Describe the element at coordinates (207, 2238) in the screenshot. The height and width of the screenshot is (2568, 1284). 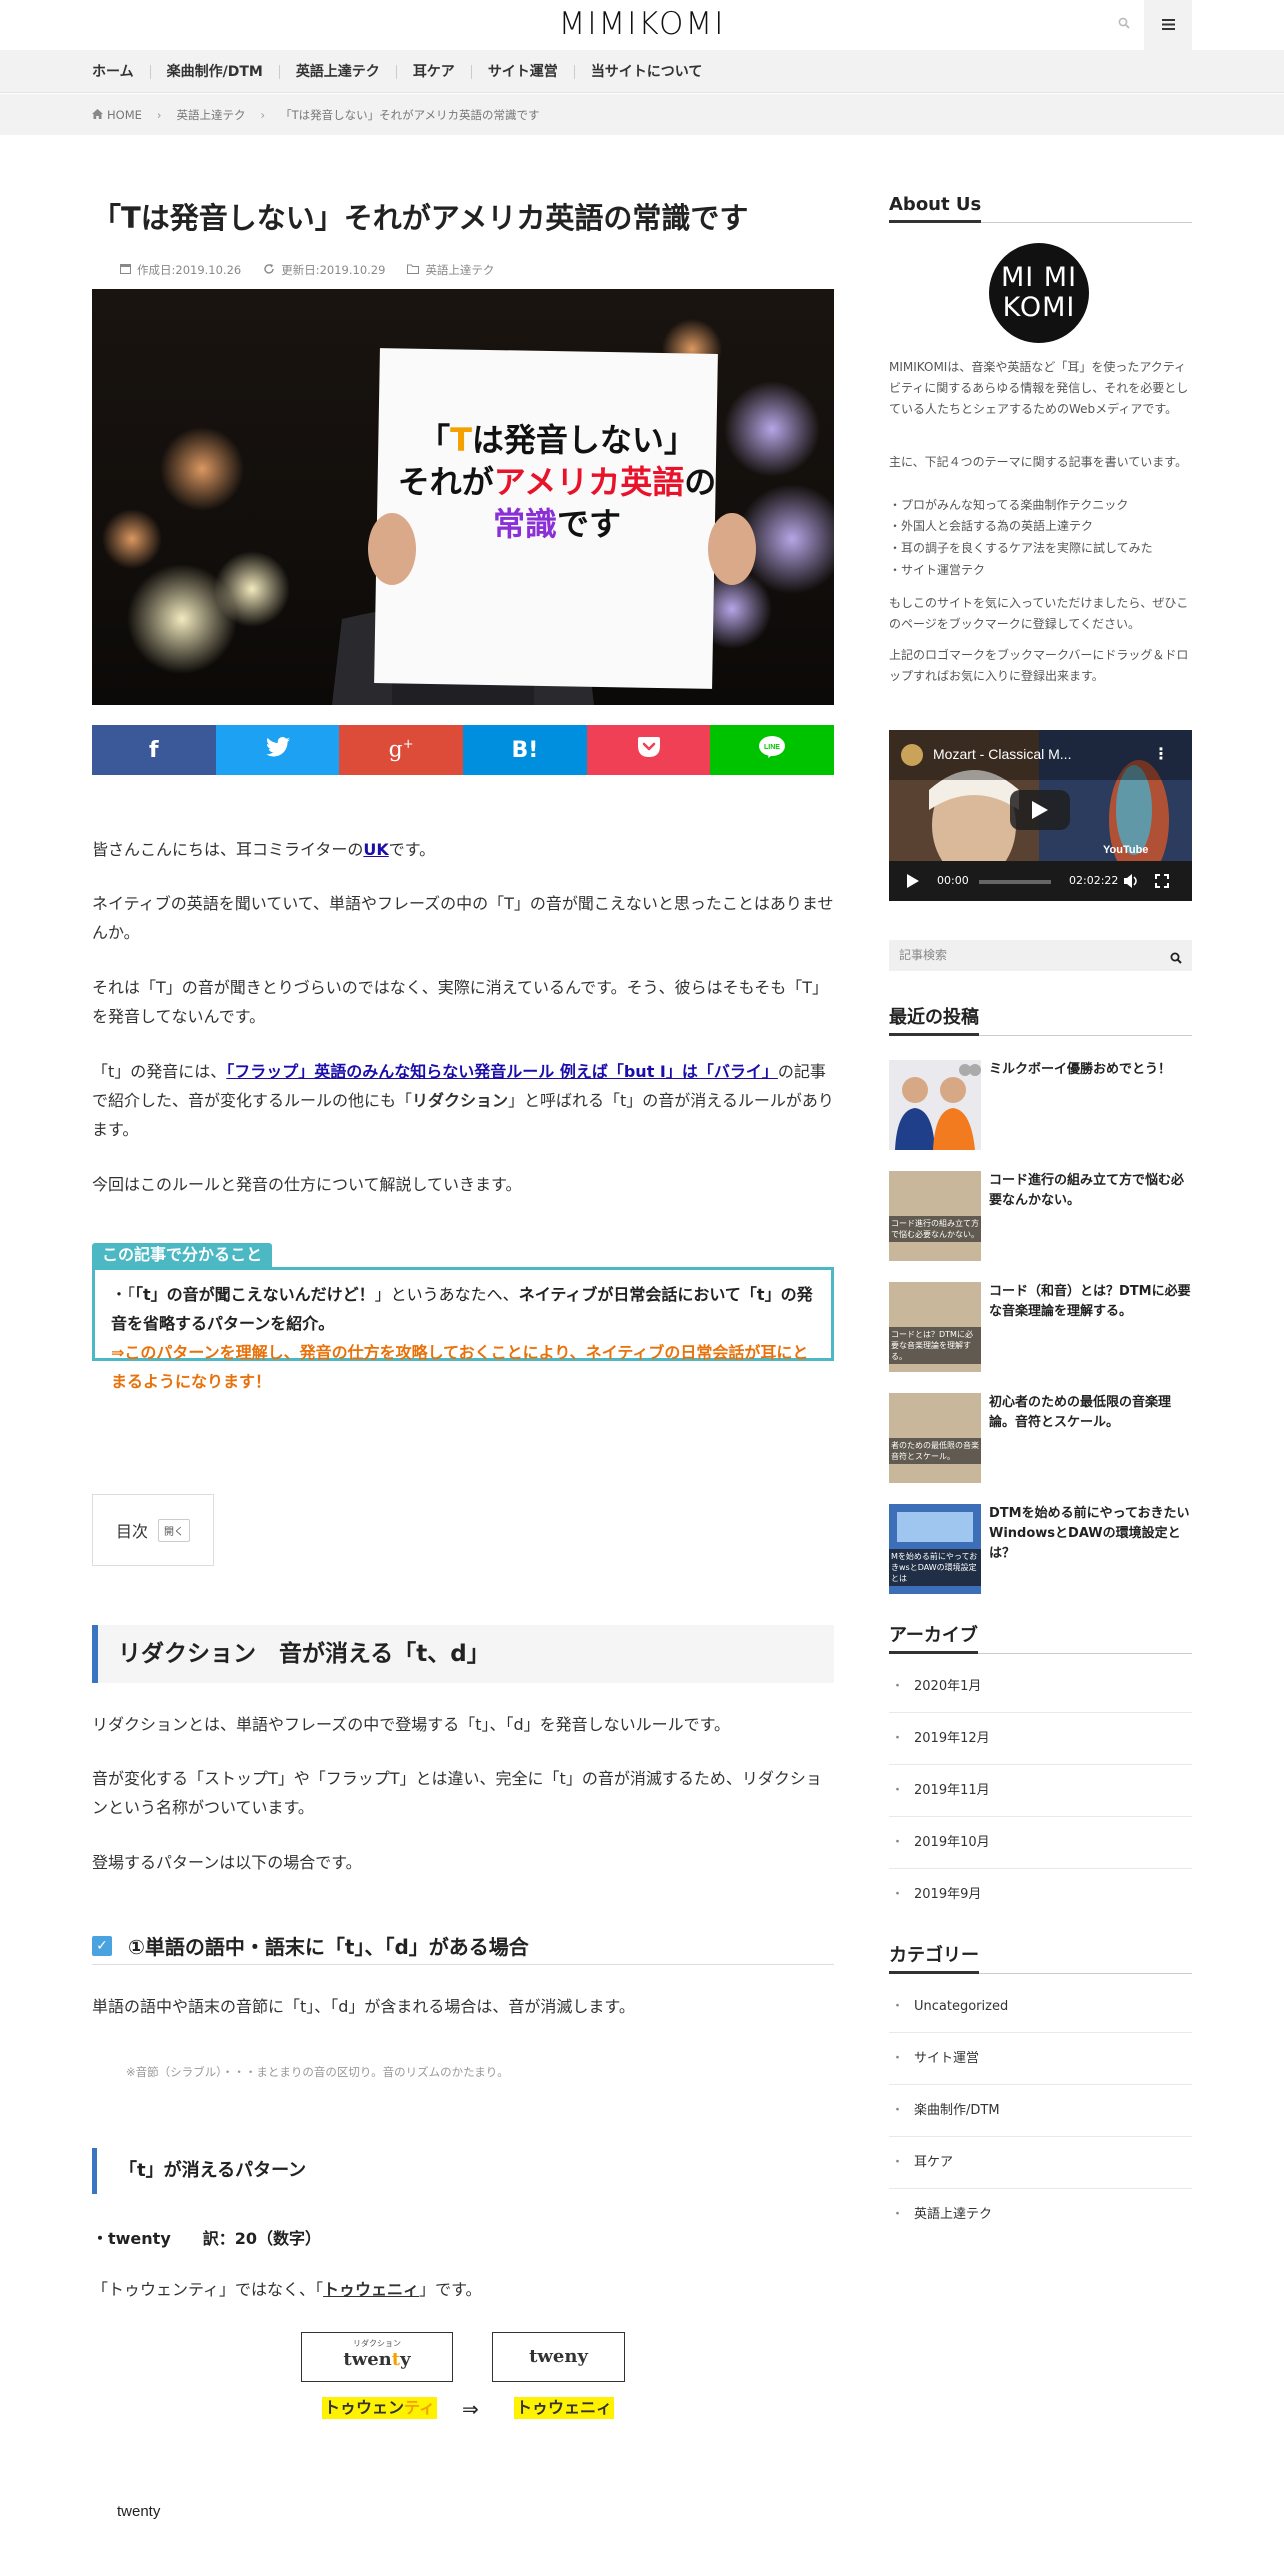
I see `example-word: ・twenty 訳：20（数字）` at that location.